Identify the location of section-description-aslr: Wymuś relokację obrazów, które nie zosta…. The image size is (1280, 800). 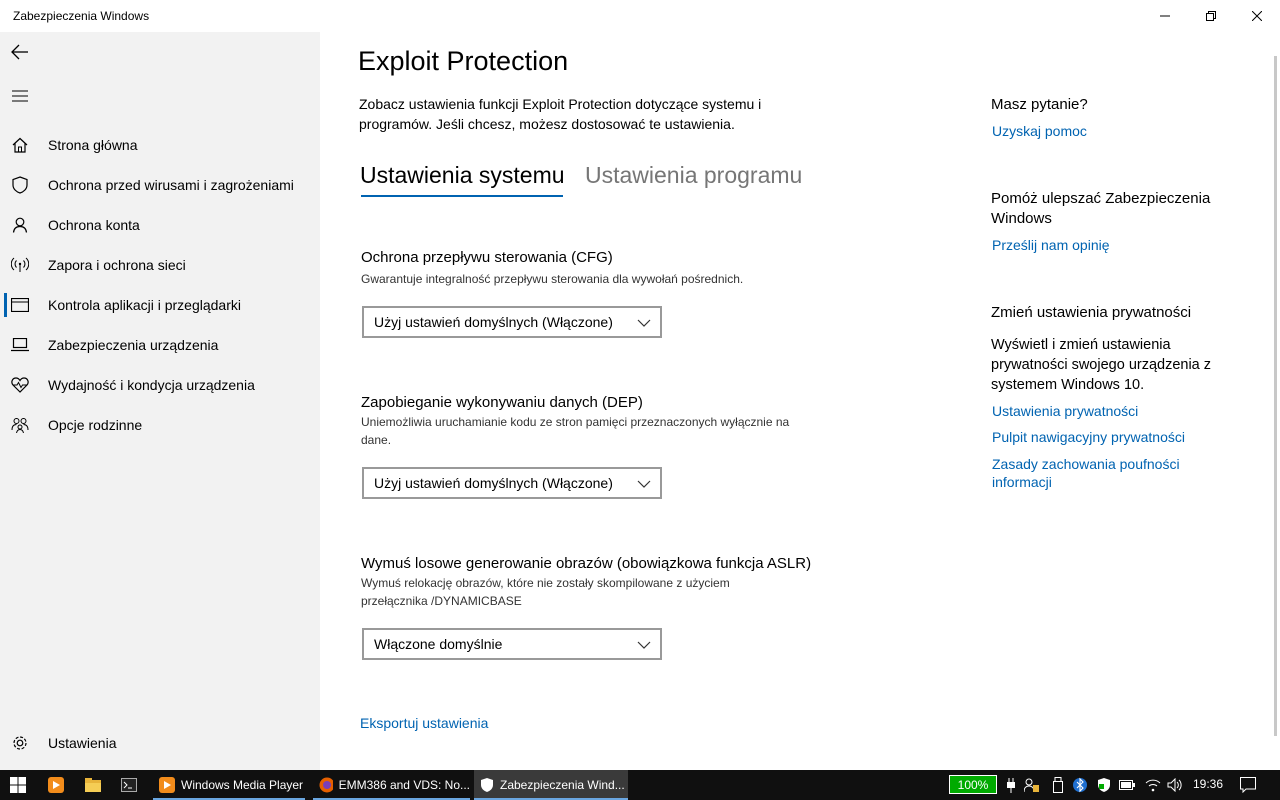
(545, 592).